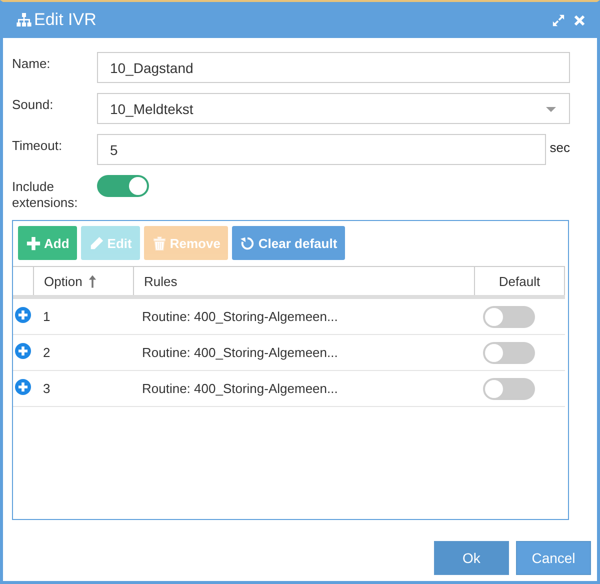 This screenshot has height=584, width=600. Describe the element at coordinates (46, 352) in the screenshot. I see `table-cell: 2` at that location.